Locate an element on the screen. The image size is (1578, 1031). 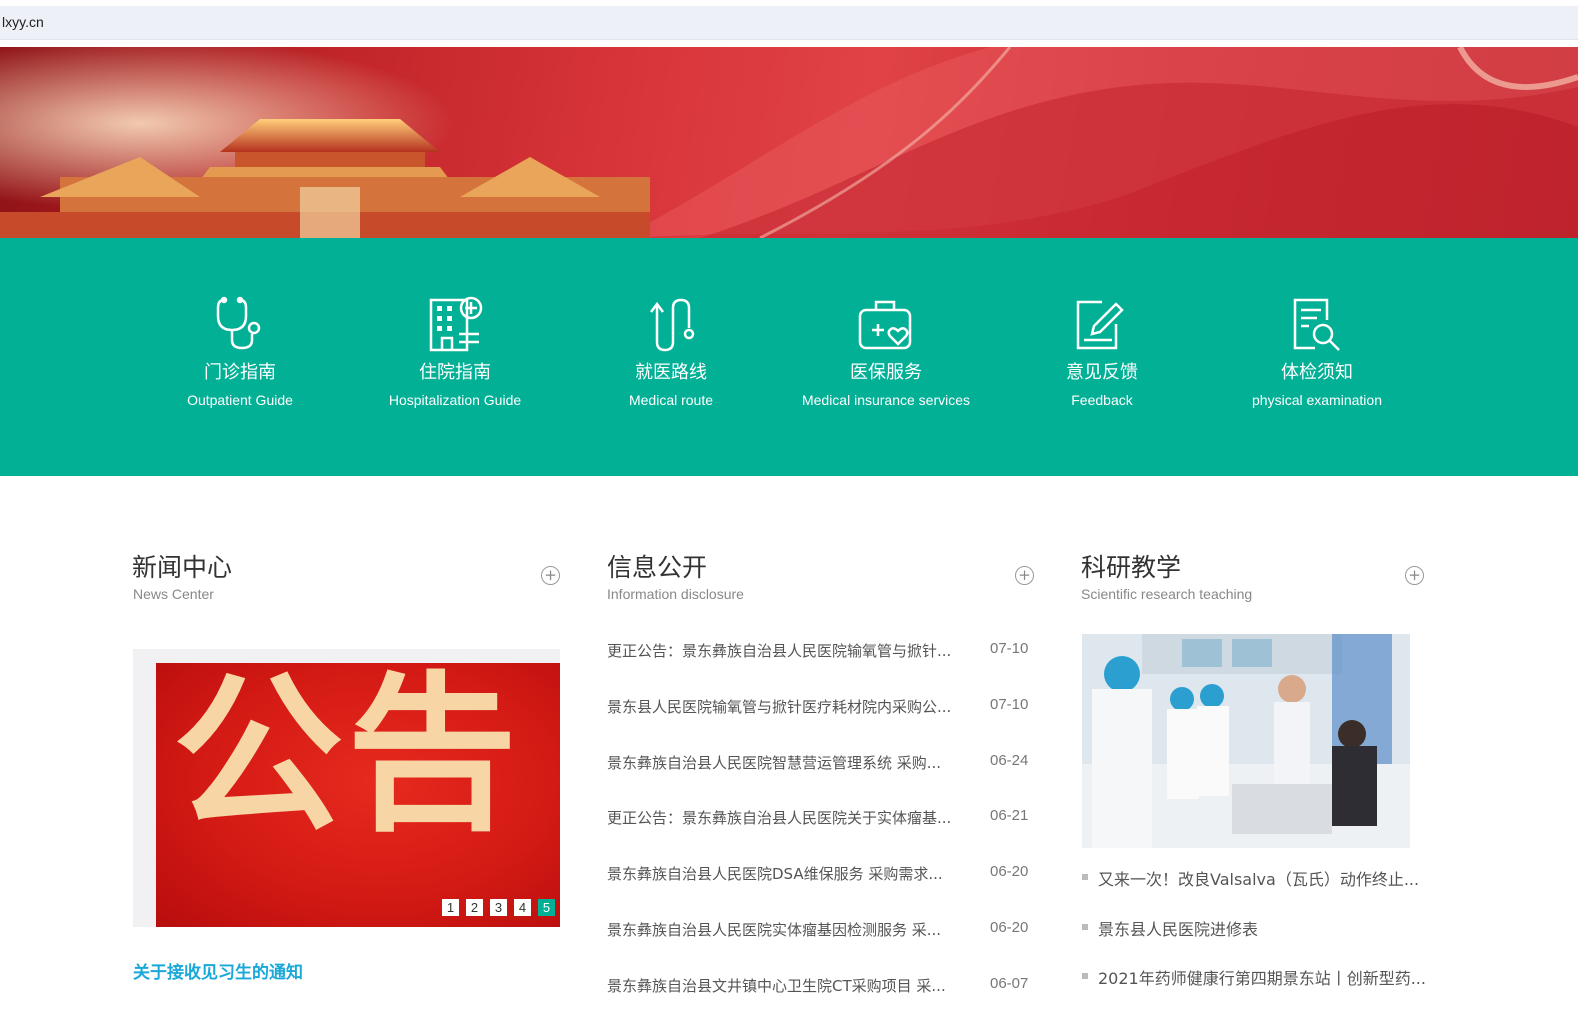
news-page-3: 3 is located at coordinates (498, 907).